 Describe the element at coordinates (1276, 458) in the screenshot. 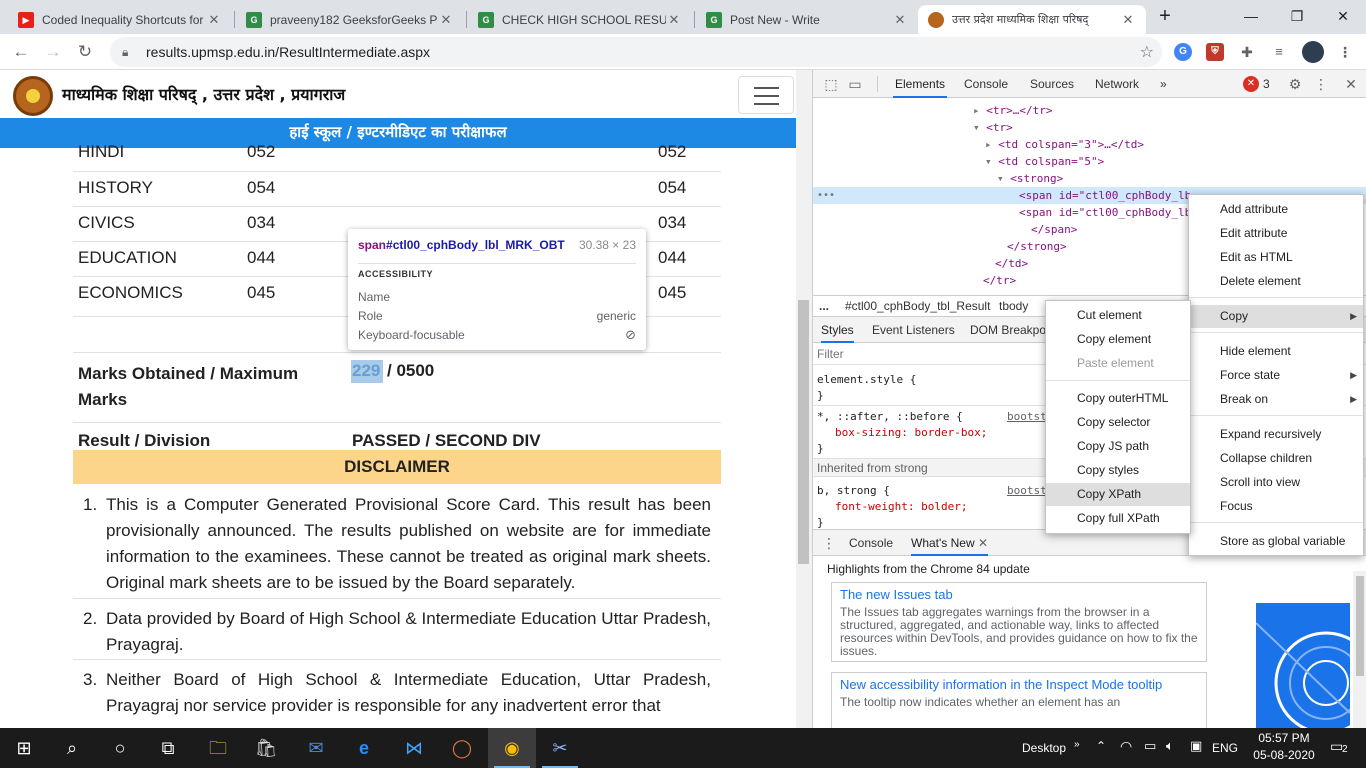

I see `menu-item-collapse-children: Collapse children` at that location.